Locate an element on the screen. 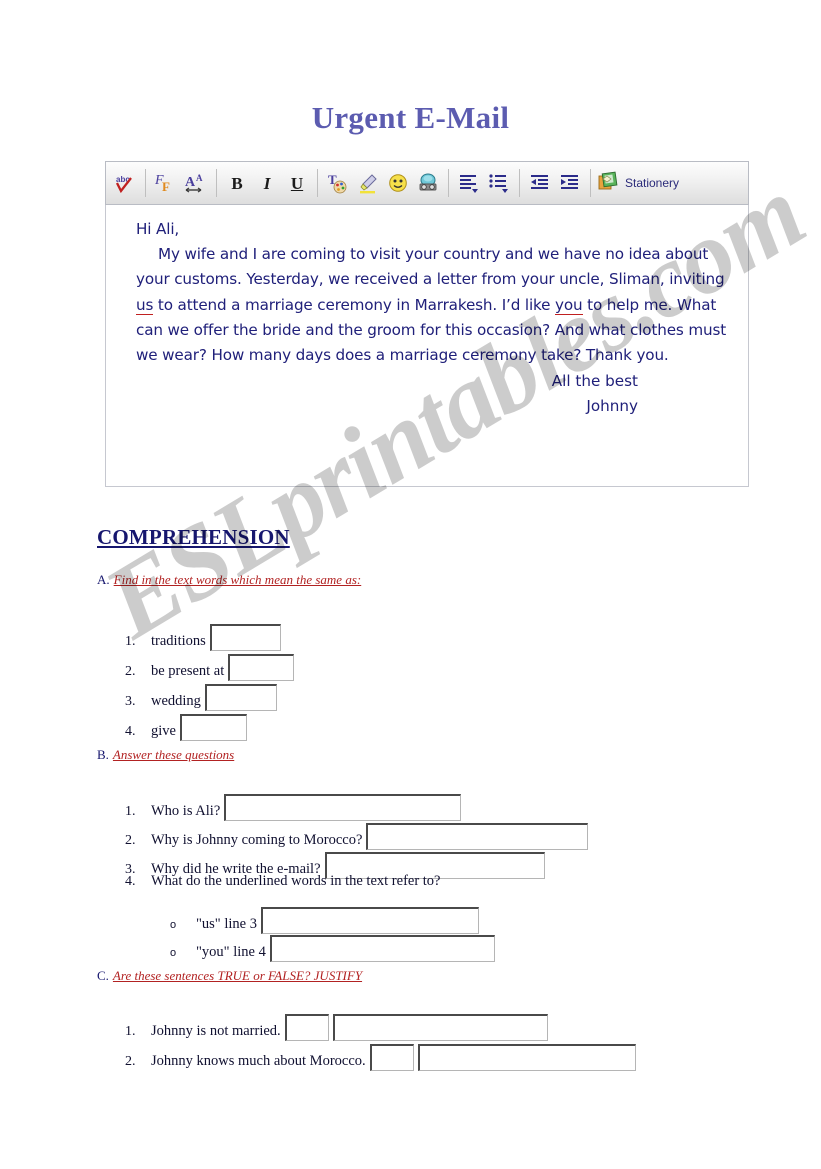 This screenshot has height=1169, width=821. underline-icon: U is located at coordinates (297, 183).